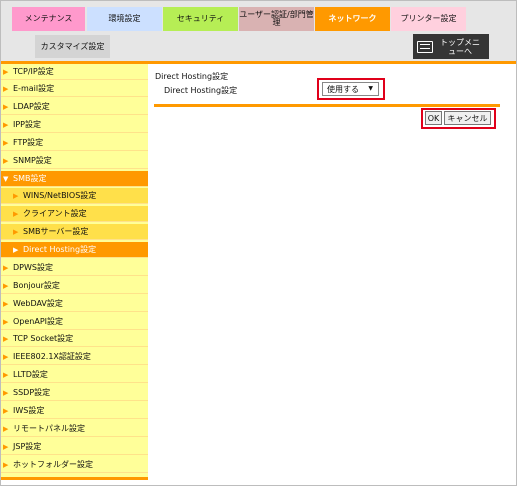  I want to click on sidebar-item-ieee8021x: ▶ IEEE802.1X認証設定, so click(74, 357).